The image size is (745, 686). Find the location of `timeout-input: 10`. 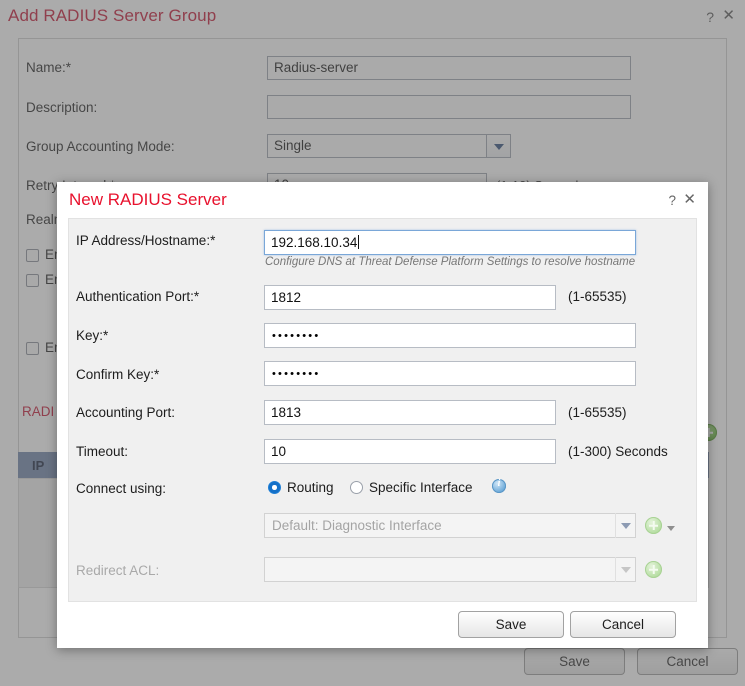

timeout-input: 10 is located at coordinates (410, 451).